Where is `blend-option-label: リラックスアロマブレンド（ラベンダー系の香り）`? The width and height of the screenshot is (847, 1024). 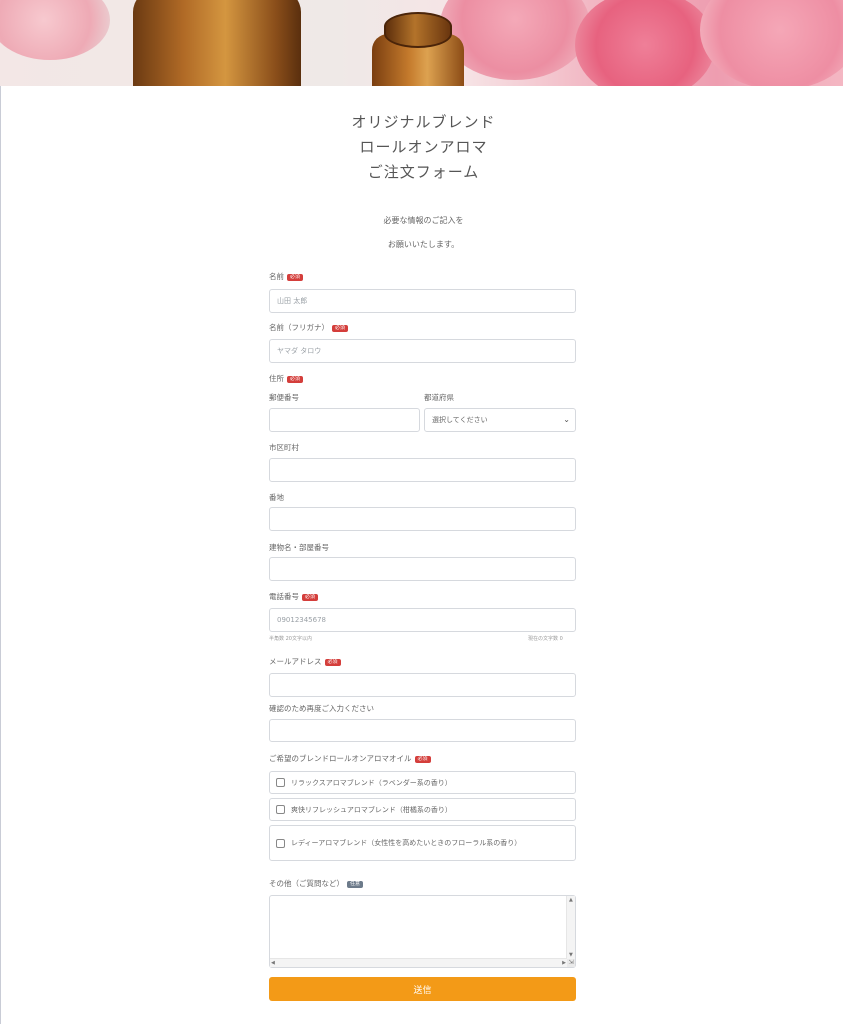 blend-option-label: リラックスアロマブレンド（ラベンダー系の香り） is located at coordinates (371, 782).